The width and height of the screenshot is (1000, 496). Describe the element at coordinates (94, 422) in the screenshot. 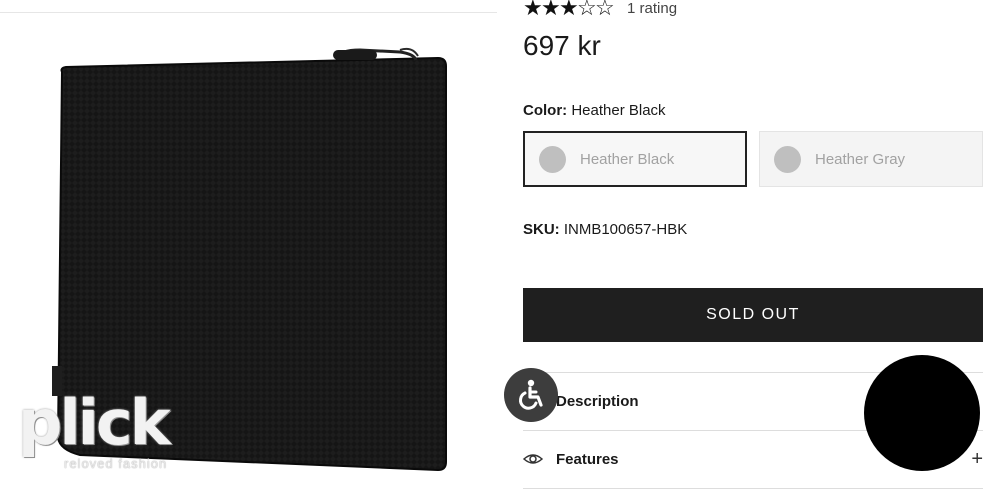

I see `brand-logo-text: plick` at that location.